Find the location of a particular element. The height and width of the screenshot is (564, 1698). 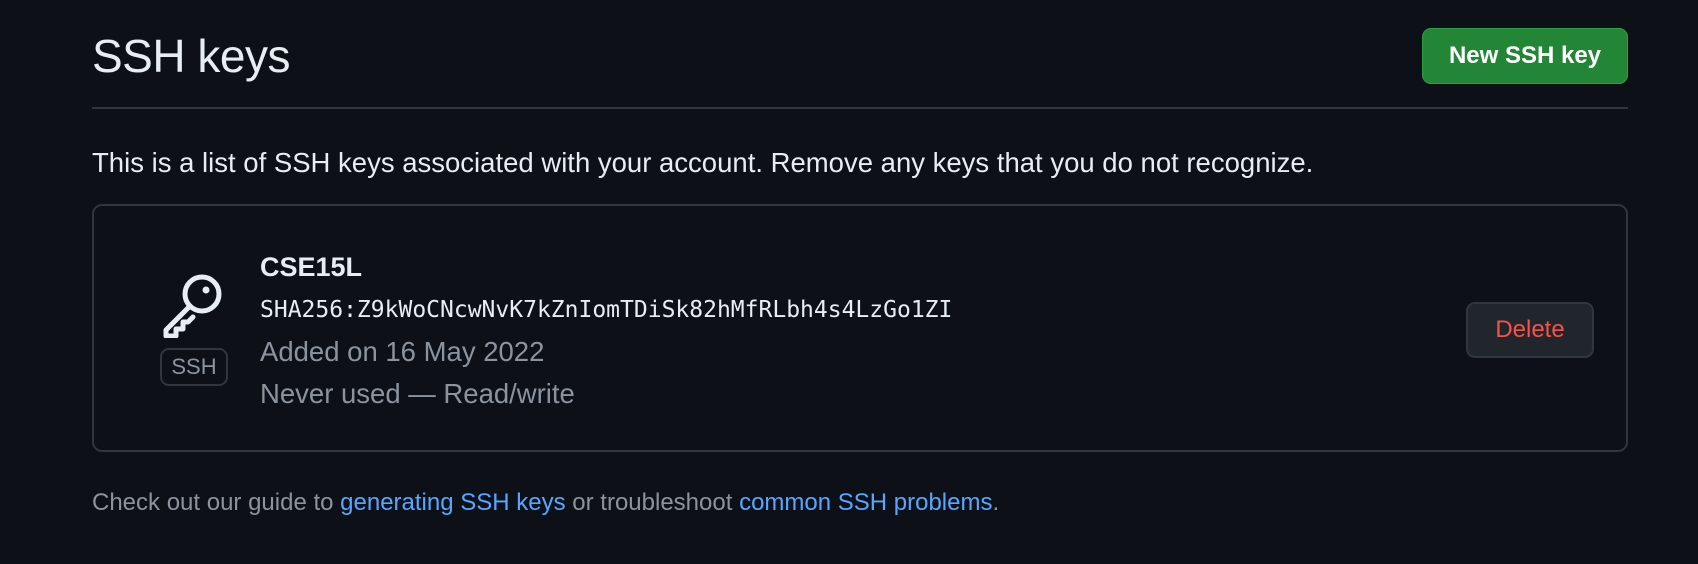

footer-prefix: Check out our guide to is located at coordinates (216, 502).